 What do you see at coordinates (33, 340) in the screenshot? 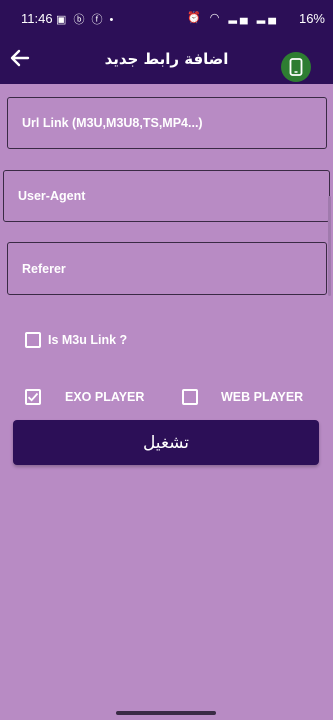
I see `is-m3u-checkbox` at bounding box center [33, 340].